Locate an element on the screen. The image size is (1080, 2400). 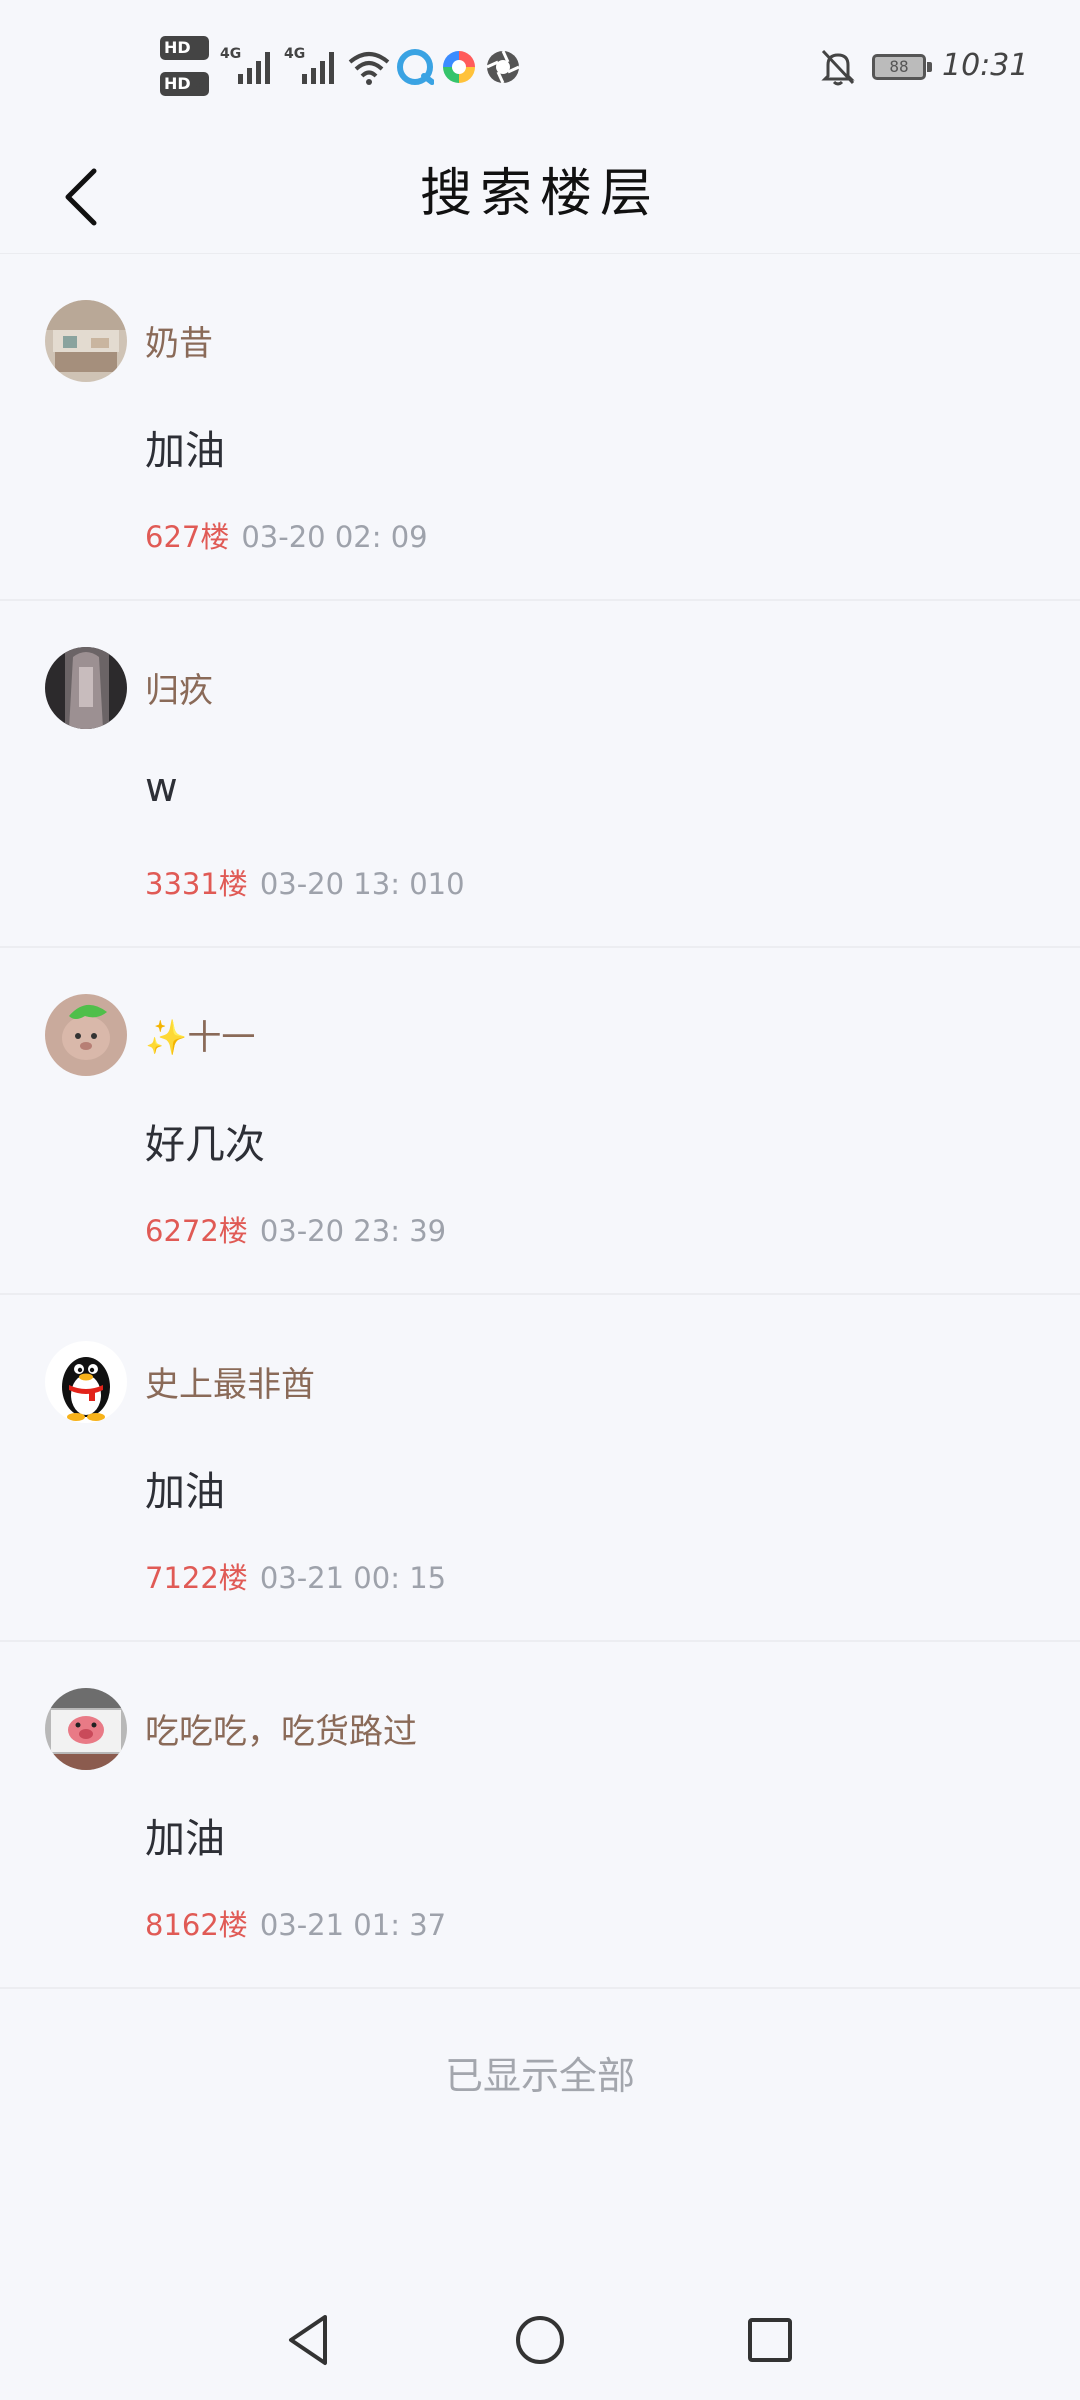
post-meta: 8162楼 03-21 01: 37 is located at coordinates (295, 1923).